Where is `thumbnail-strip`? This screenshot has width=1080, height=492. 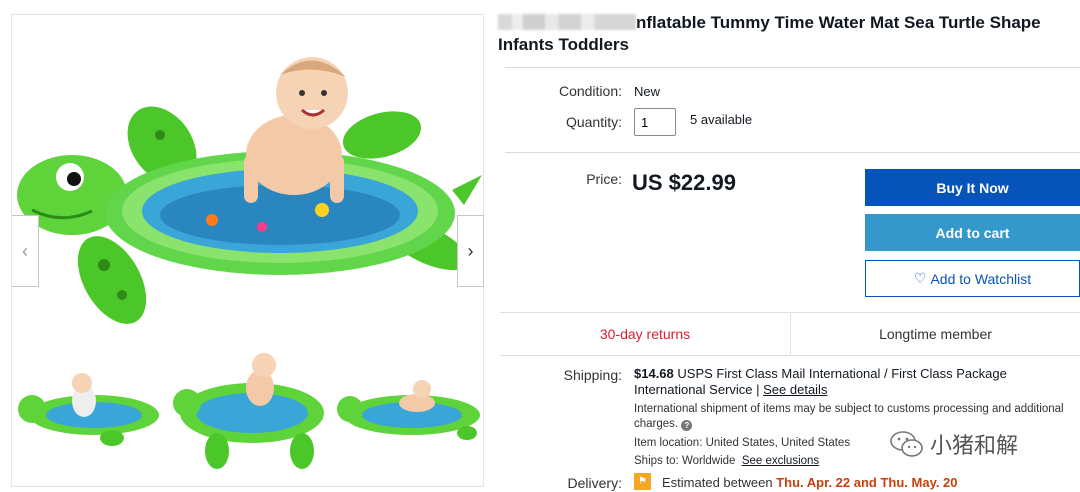
thumbnail-strip is located at coordinates (247, 413).